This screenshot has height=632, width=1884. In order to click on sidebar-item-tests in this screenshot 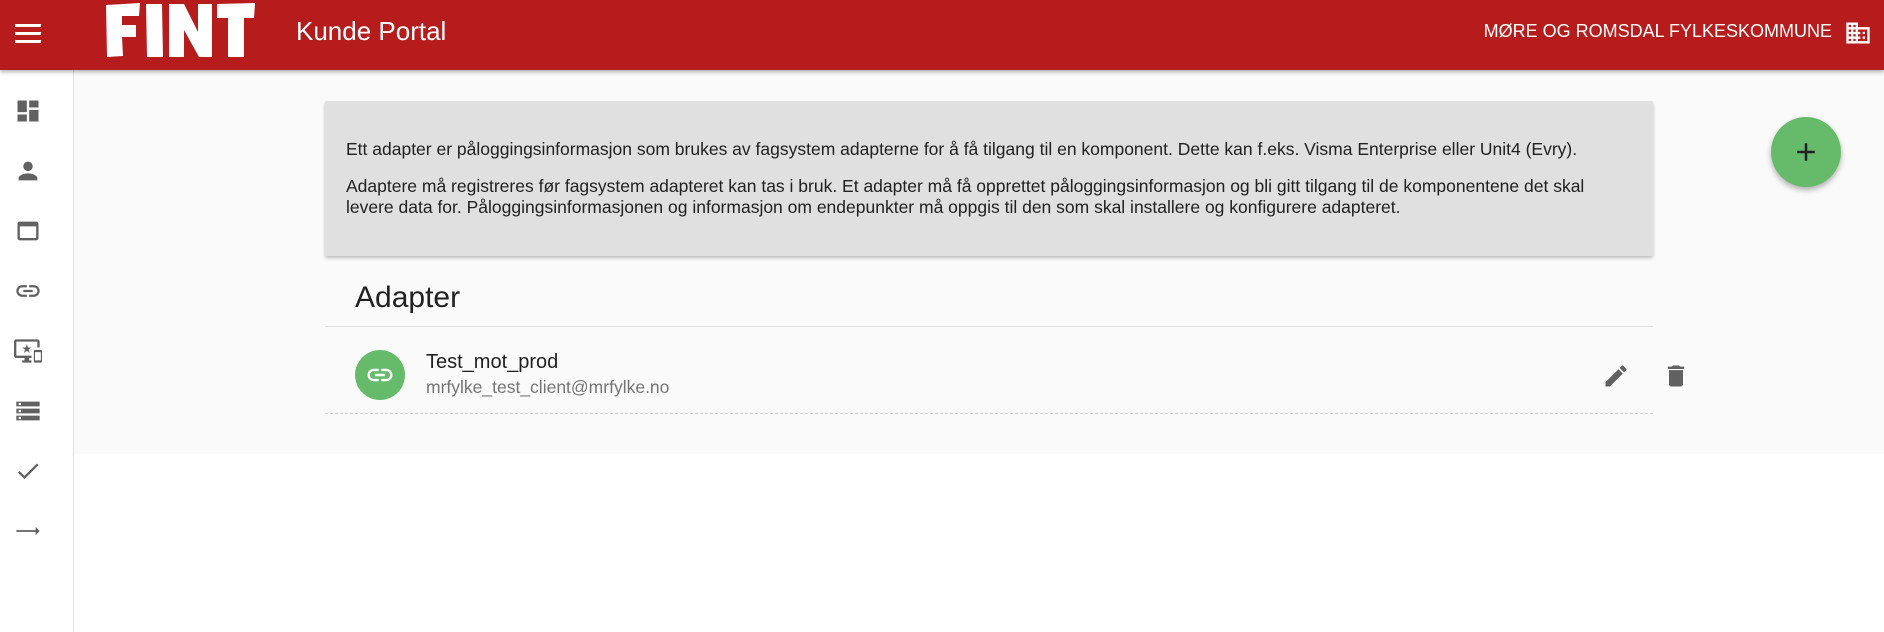, I will do `click(28, 471)`.